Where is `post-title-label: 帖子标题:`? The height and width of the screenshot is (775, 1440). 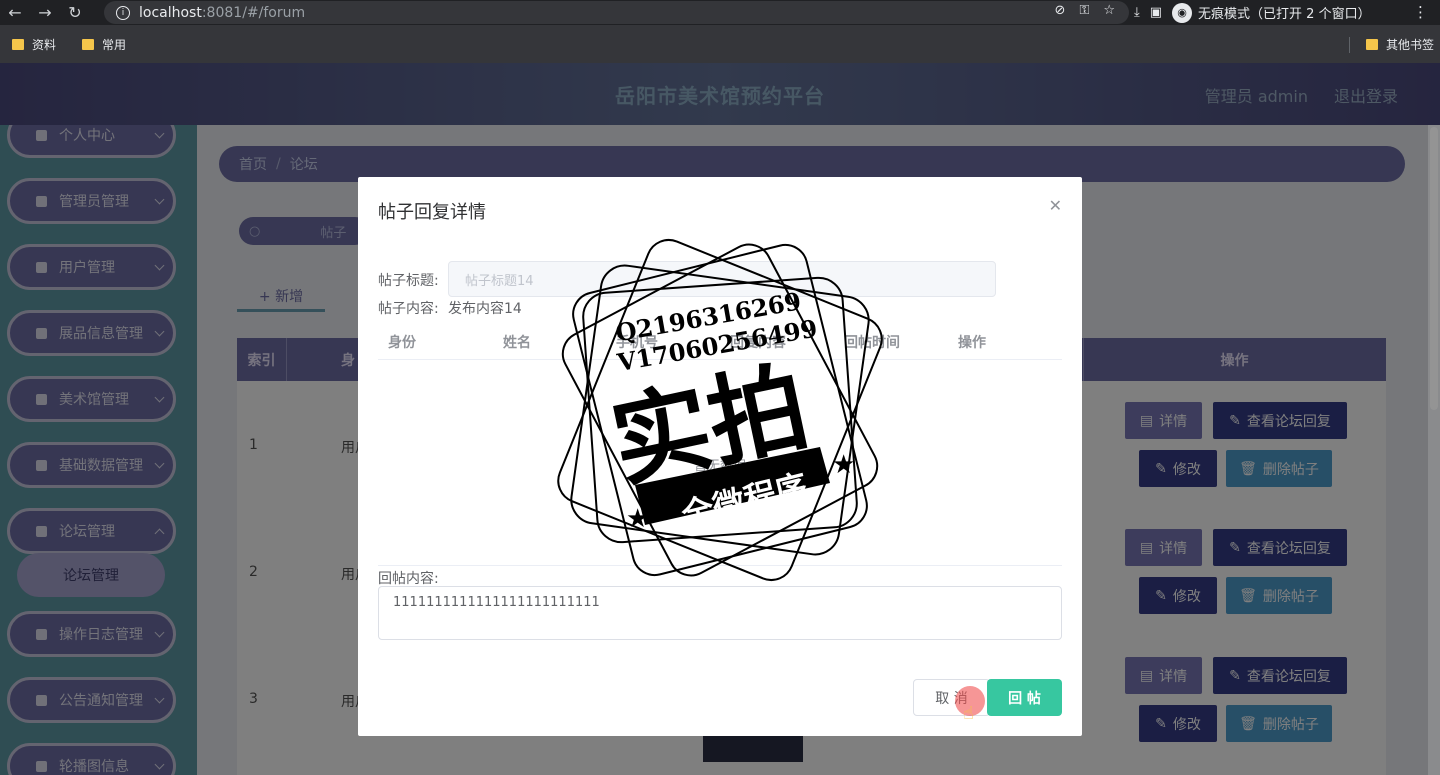
post-title-label: 帖子标题: is located at coordinates (408, 281).